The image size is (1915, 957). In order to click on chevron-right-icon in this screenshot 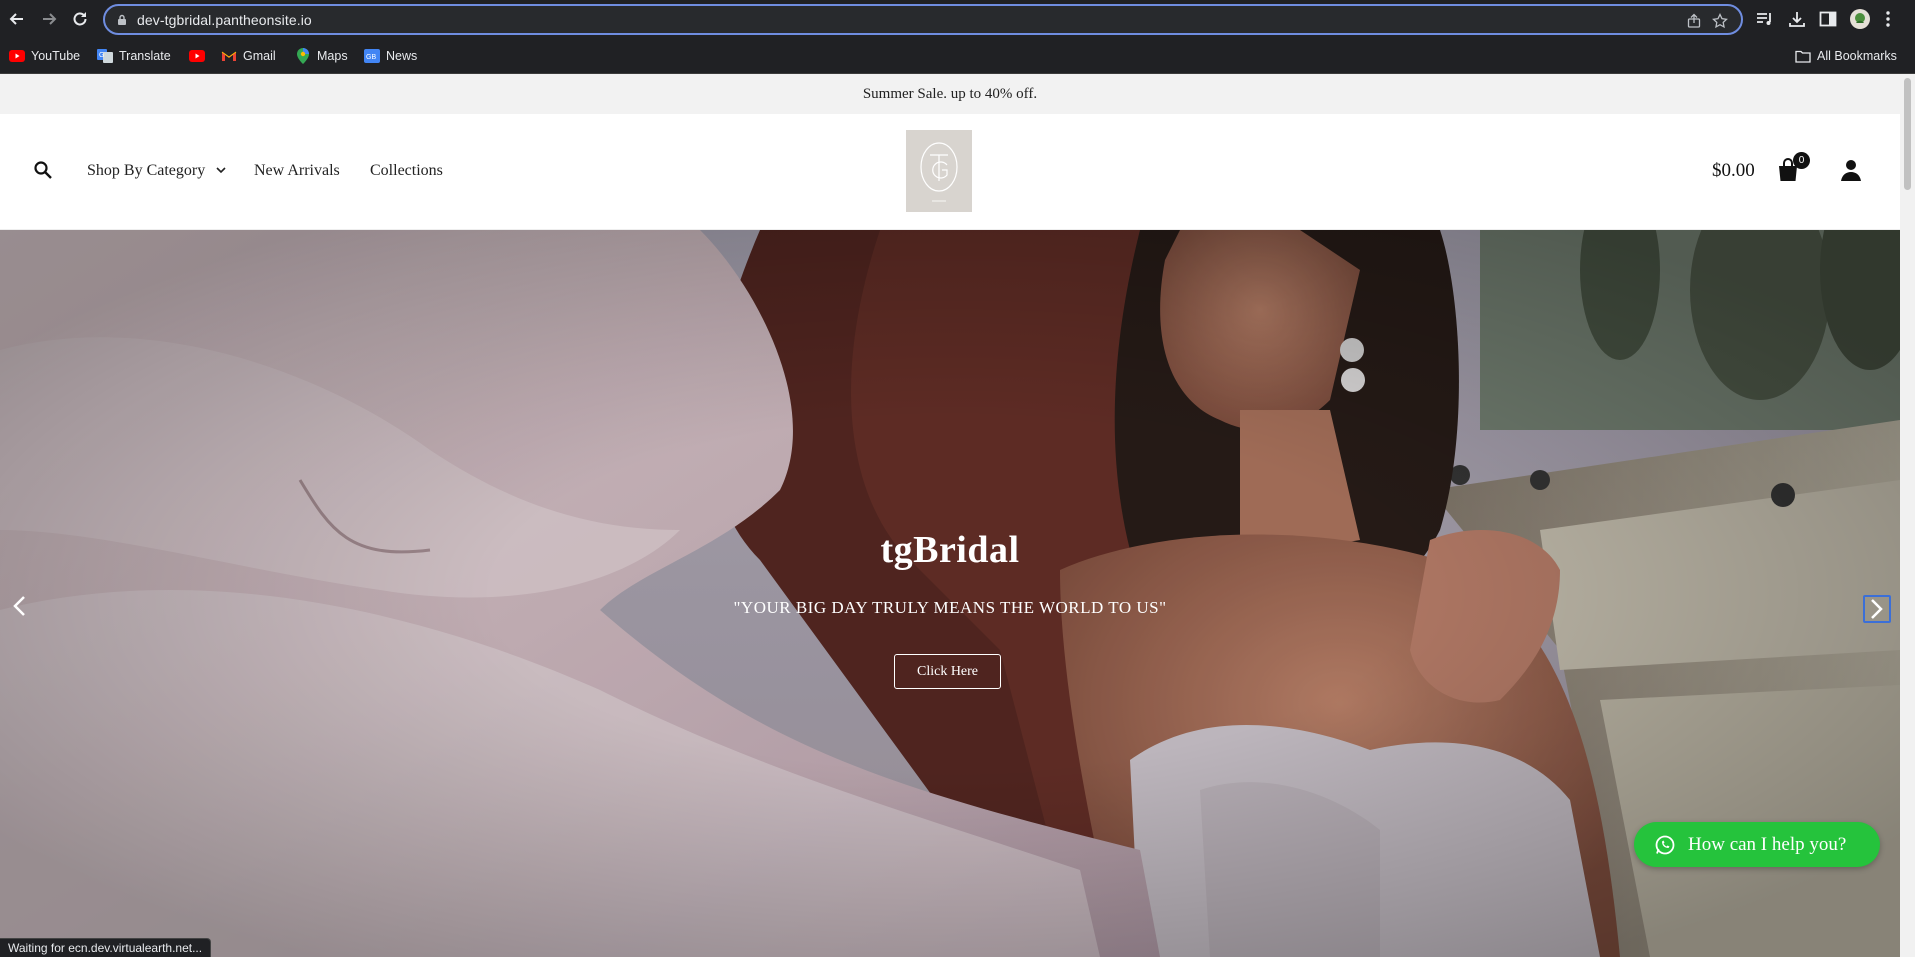, I will do `click(1877, 609)`.